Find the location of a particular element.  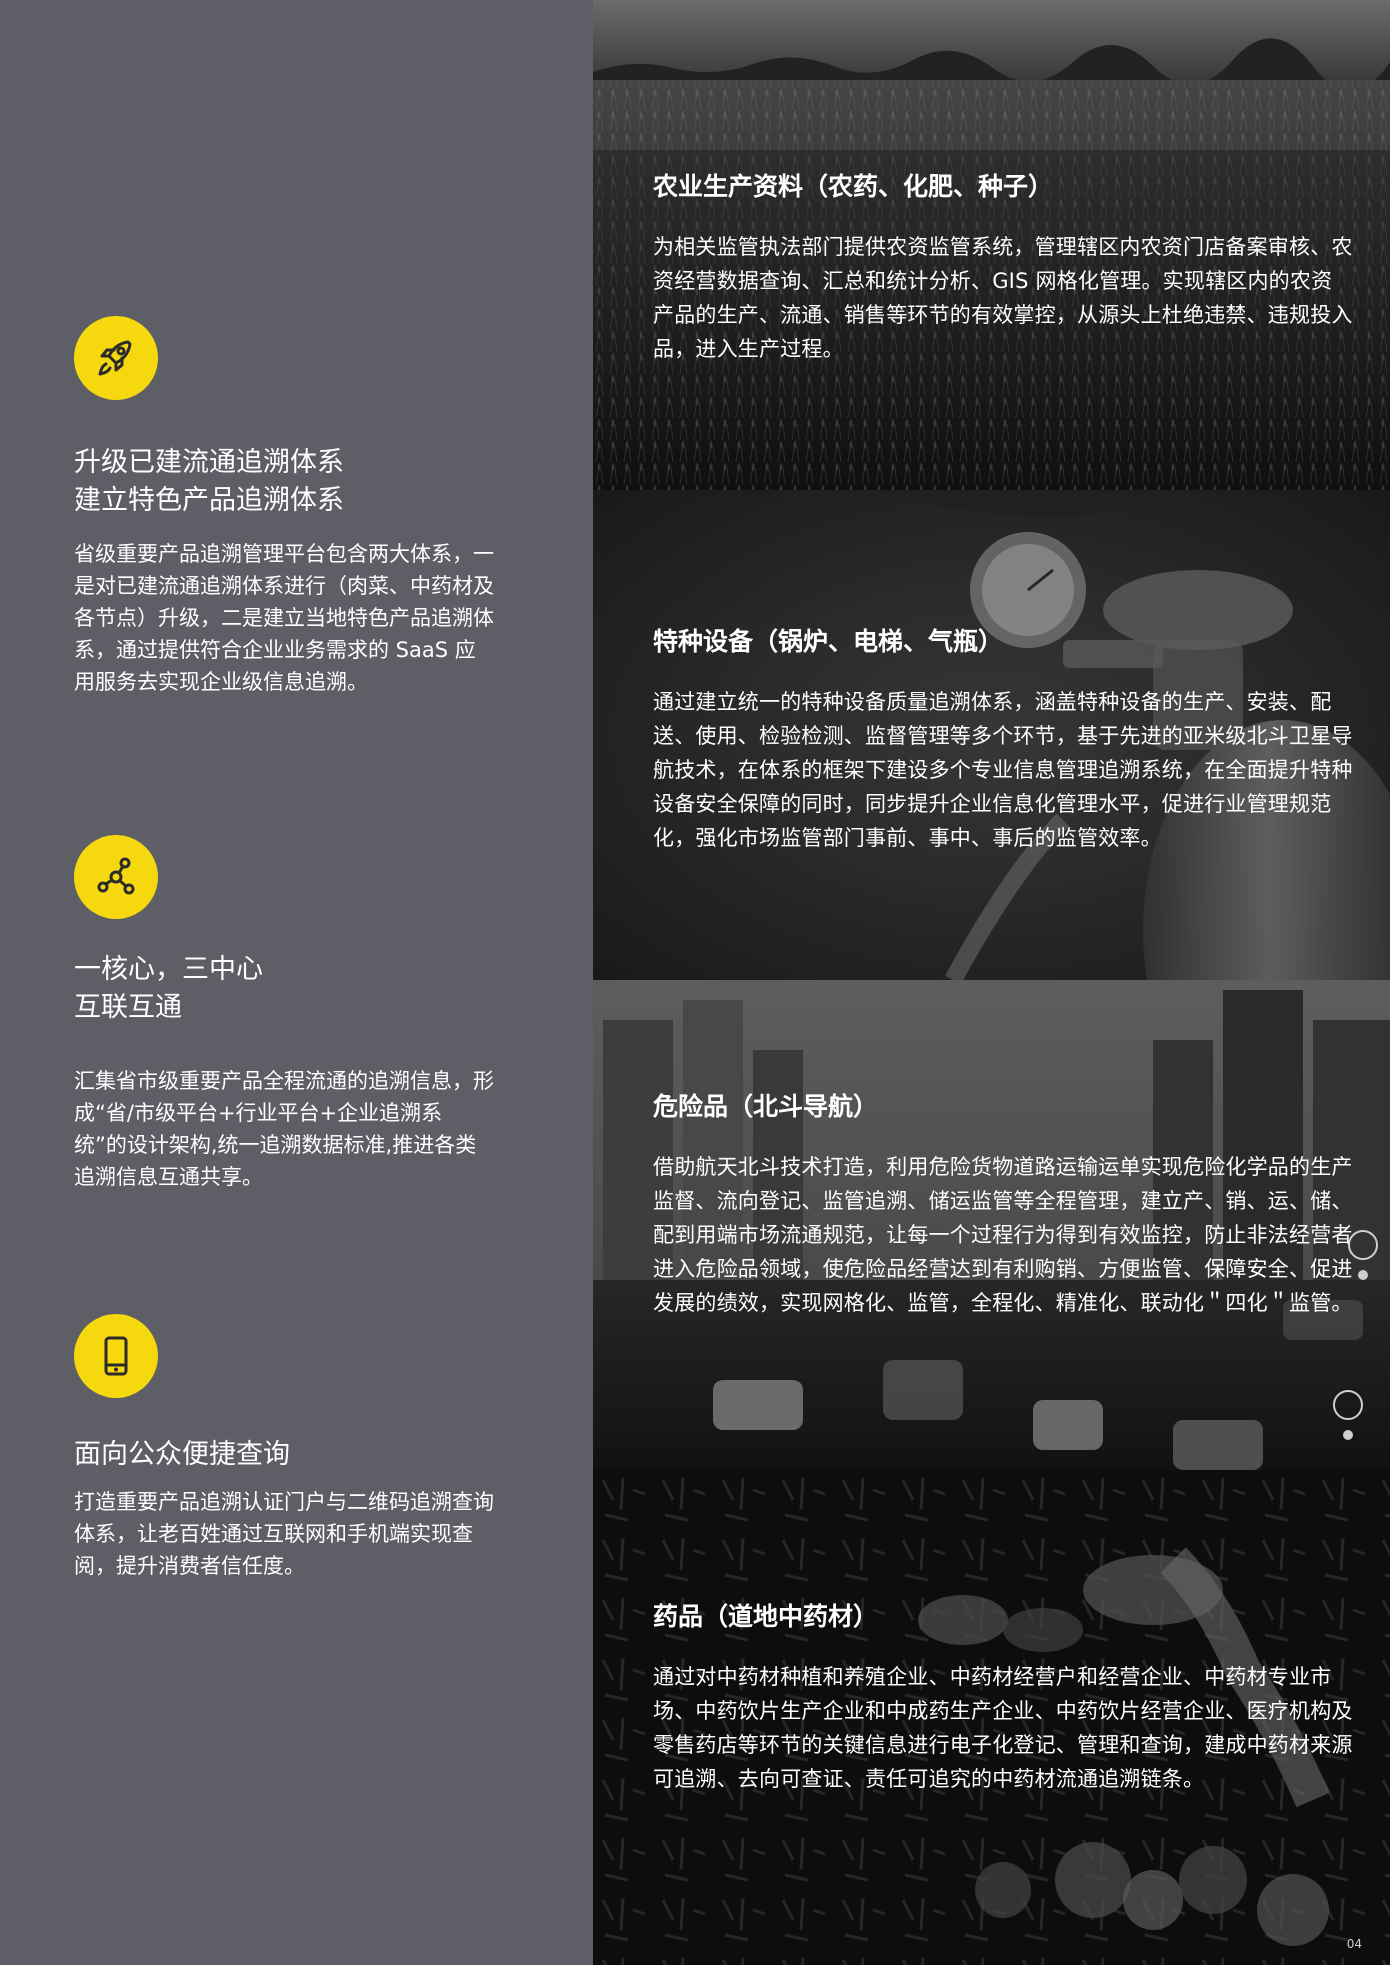

panel-title: 农业生产资料（农药、化肥、种子） is located at coordinates (853, 186).